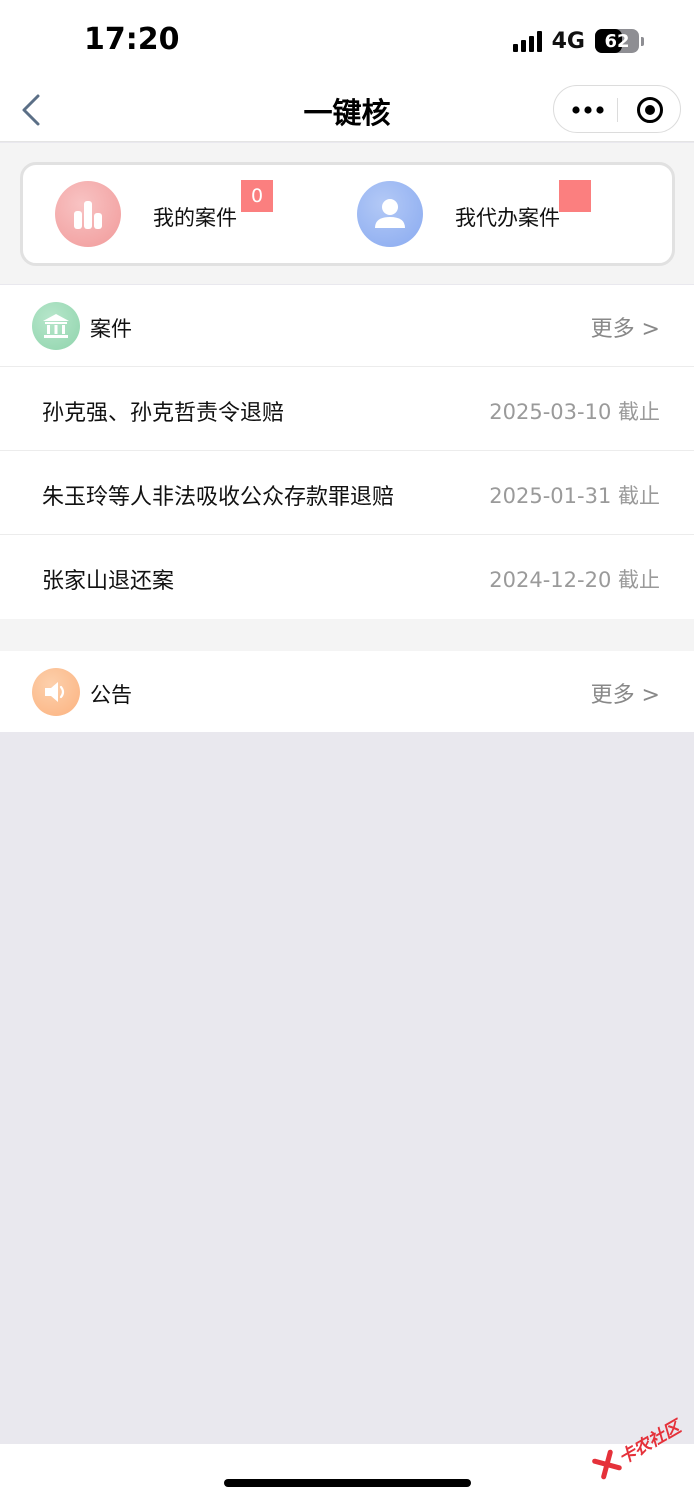 The width and height of the screenshot is (694, 1500). Describe the element at coordinates (347, 577) in the screenshot. I see `case-row: 张家山退还案 2024-12-20 截止` at that location.